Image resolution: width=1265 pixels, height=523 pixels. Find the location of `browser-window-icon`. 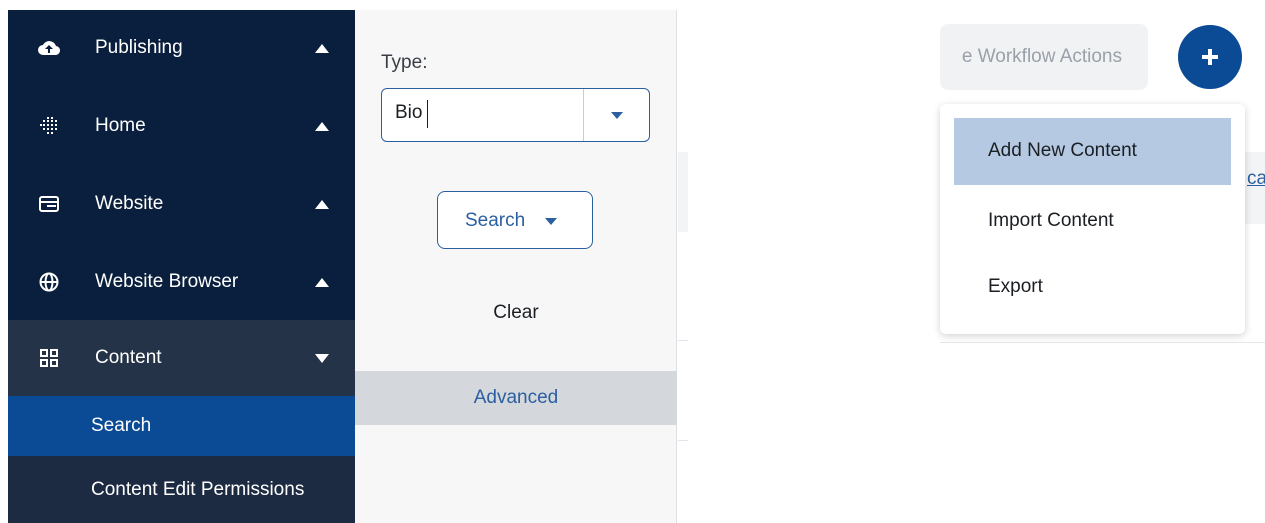

browser-window-icon is located at coordinates (49, 204).